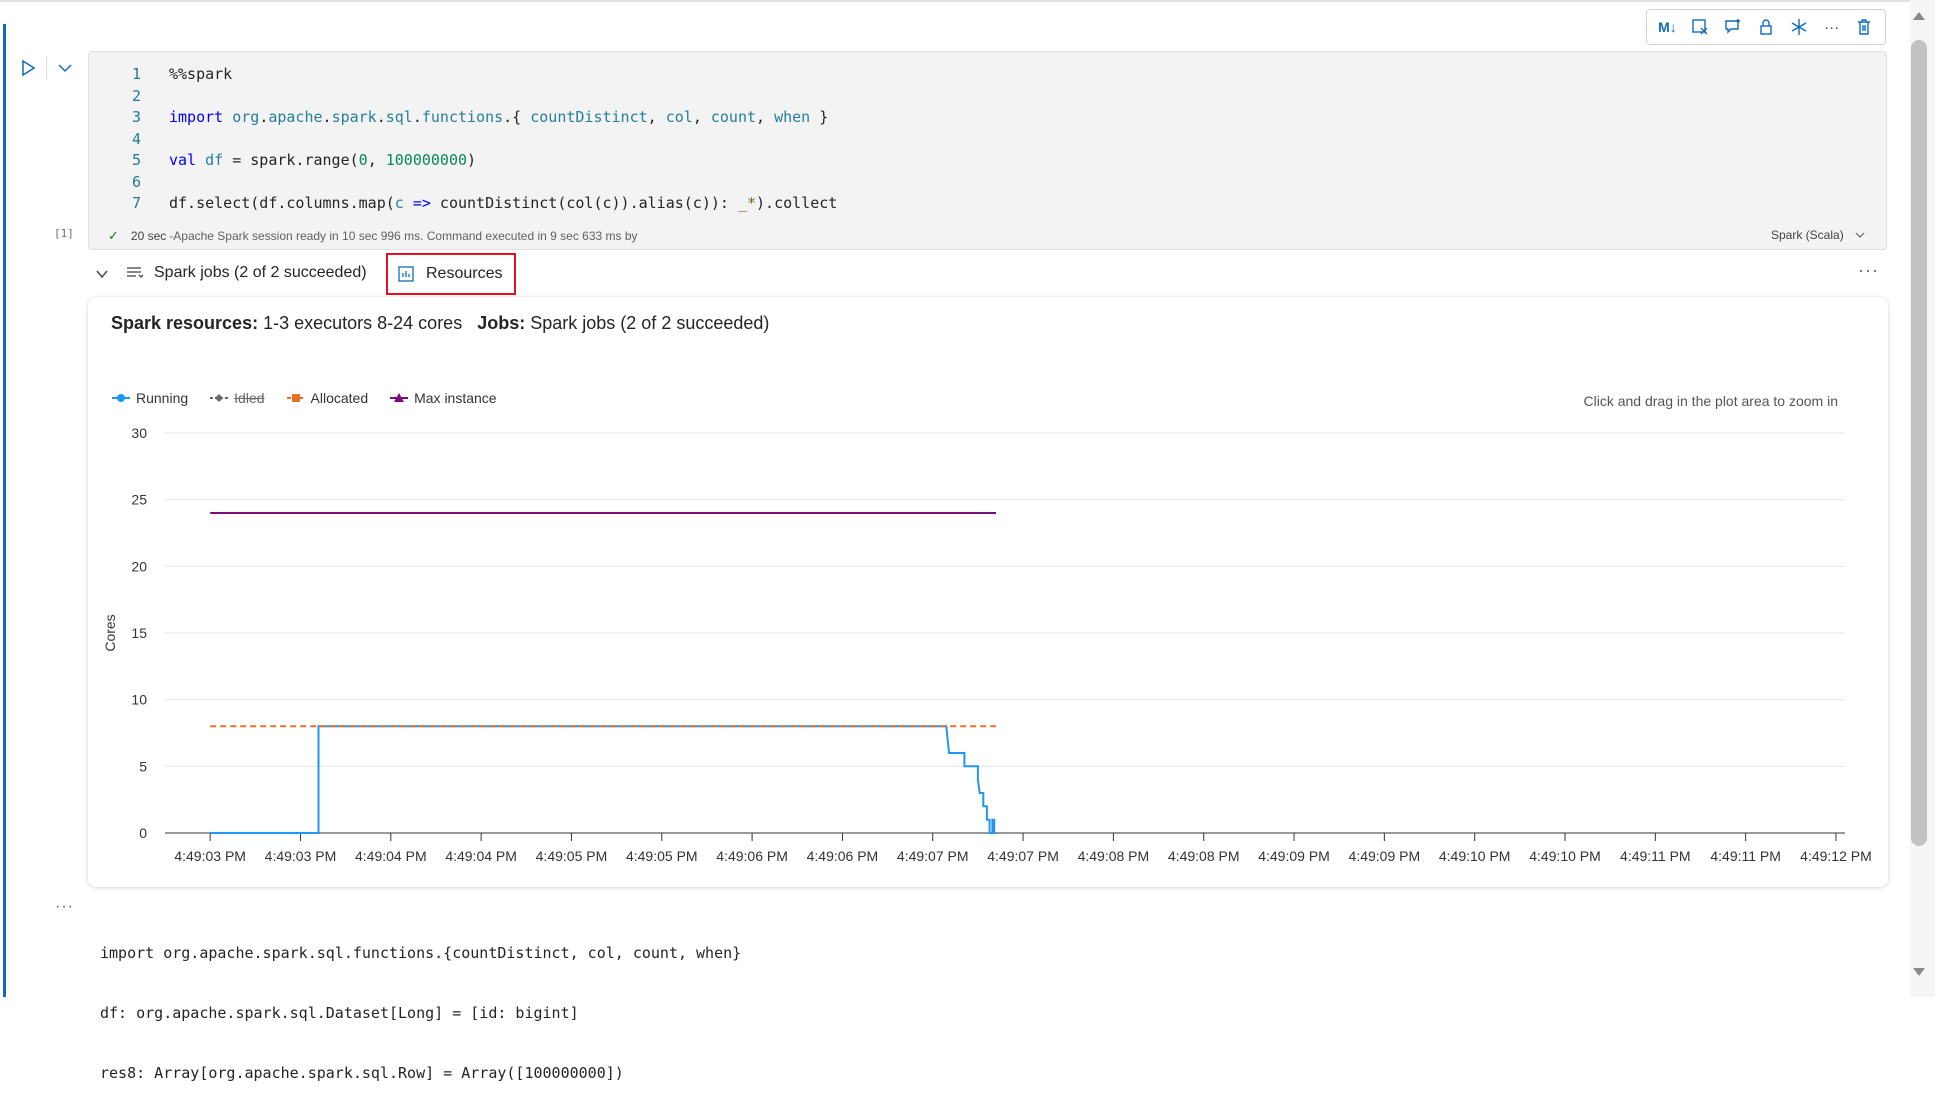 This screenshot has height=1103, width=1935. I want to click on y-tick-label: 10, so click(139, 700).